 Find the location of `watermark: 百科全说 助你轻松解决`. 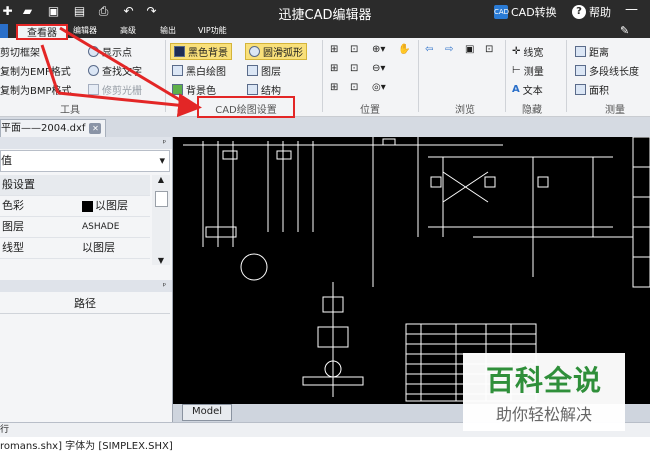

watermark: 百科全说 助你轻松解决 is located at coordinates (544, 392).